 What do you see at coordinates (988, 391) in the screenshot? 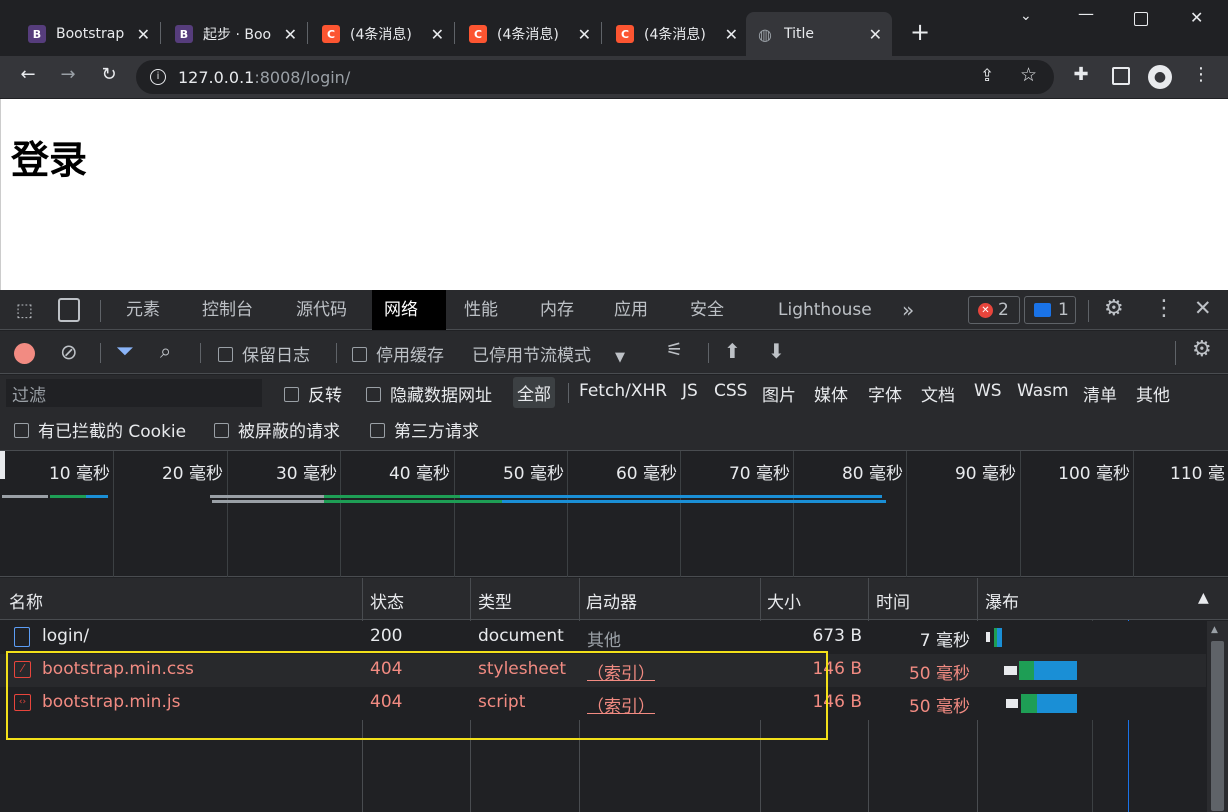
I see `type-filter-ws: WS` at bounding box center [988, 391].